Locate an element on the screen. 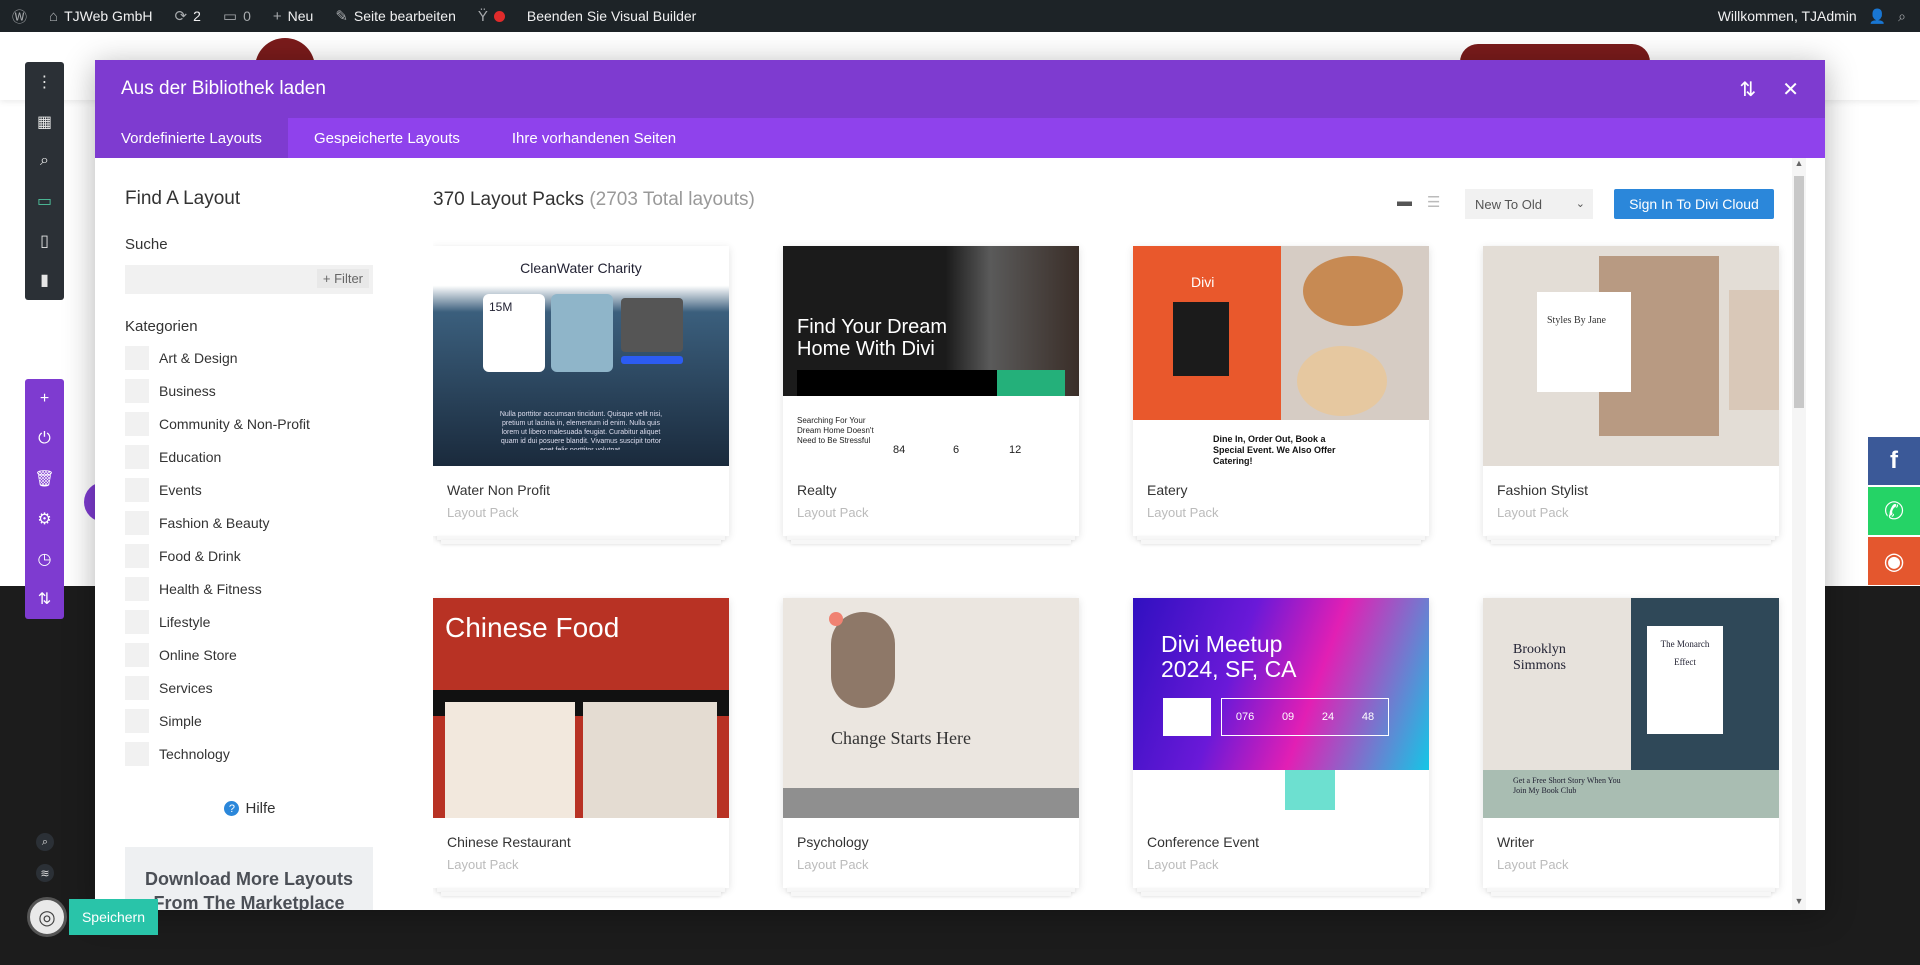  layout-thumbnail: Chinese Food is located at coordinates (581, 708).